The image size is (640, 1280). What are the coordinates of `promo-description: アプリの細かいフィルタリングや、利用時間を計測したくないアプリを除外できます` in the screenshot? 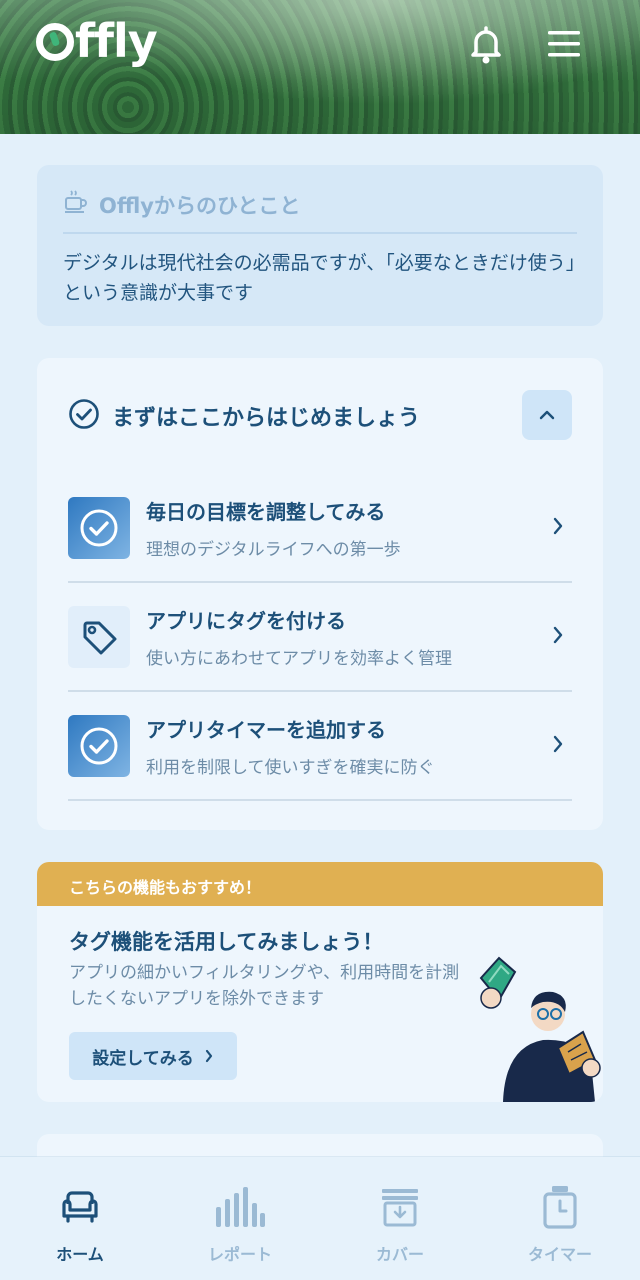 It's located at (264, 986).